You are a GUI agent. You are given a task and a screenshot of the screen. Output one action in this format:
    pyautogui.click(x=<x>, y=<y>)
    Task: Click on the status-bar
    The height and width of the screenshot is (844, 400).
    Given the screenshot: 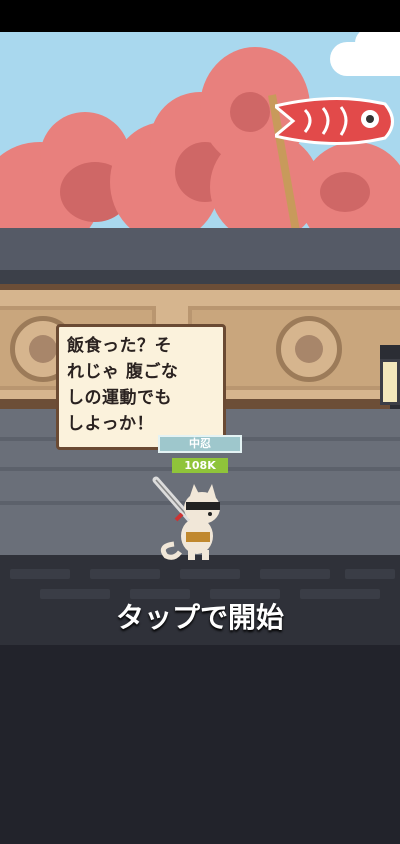 What is the action you would take?
    pyautogui.click(x=200, y=16)
    